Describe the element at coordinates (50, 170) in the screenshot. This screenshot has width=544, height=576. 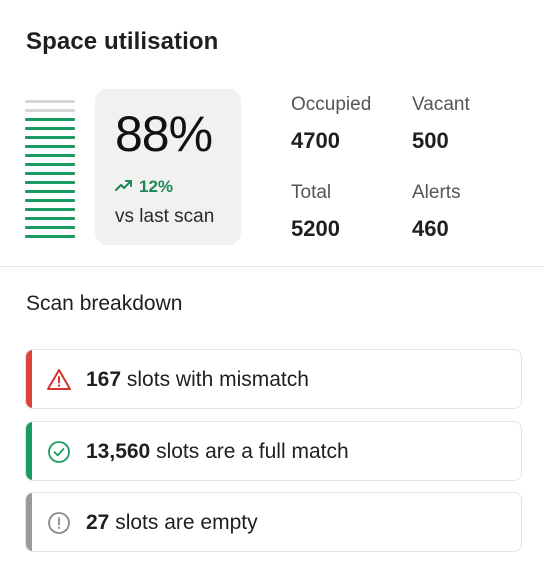
I see `utilisation-gauge` at that location.